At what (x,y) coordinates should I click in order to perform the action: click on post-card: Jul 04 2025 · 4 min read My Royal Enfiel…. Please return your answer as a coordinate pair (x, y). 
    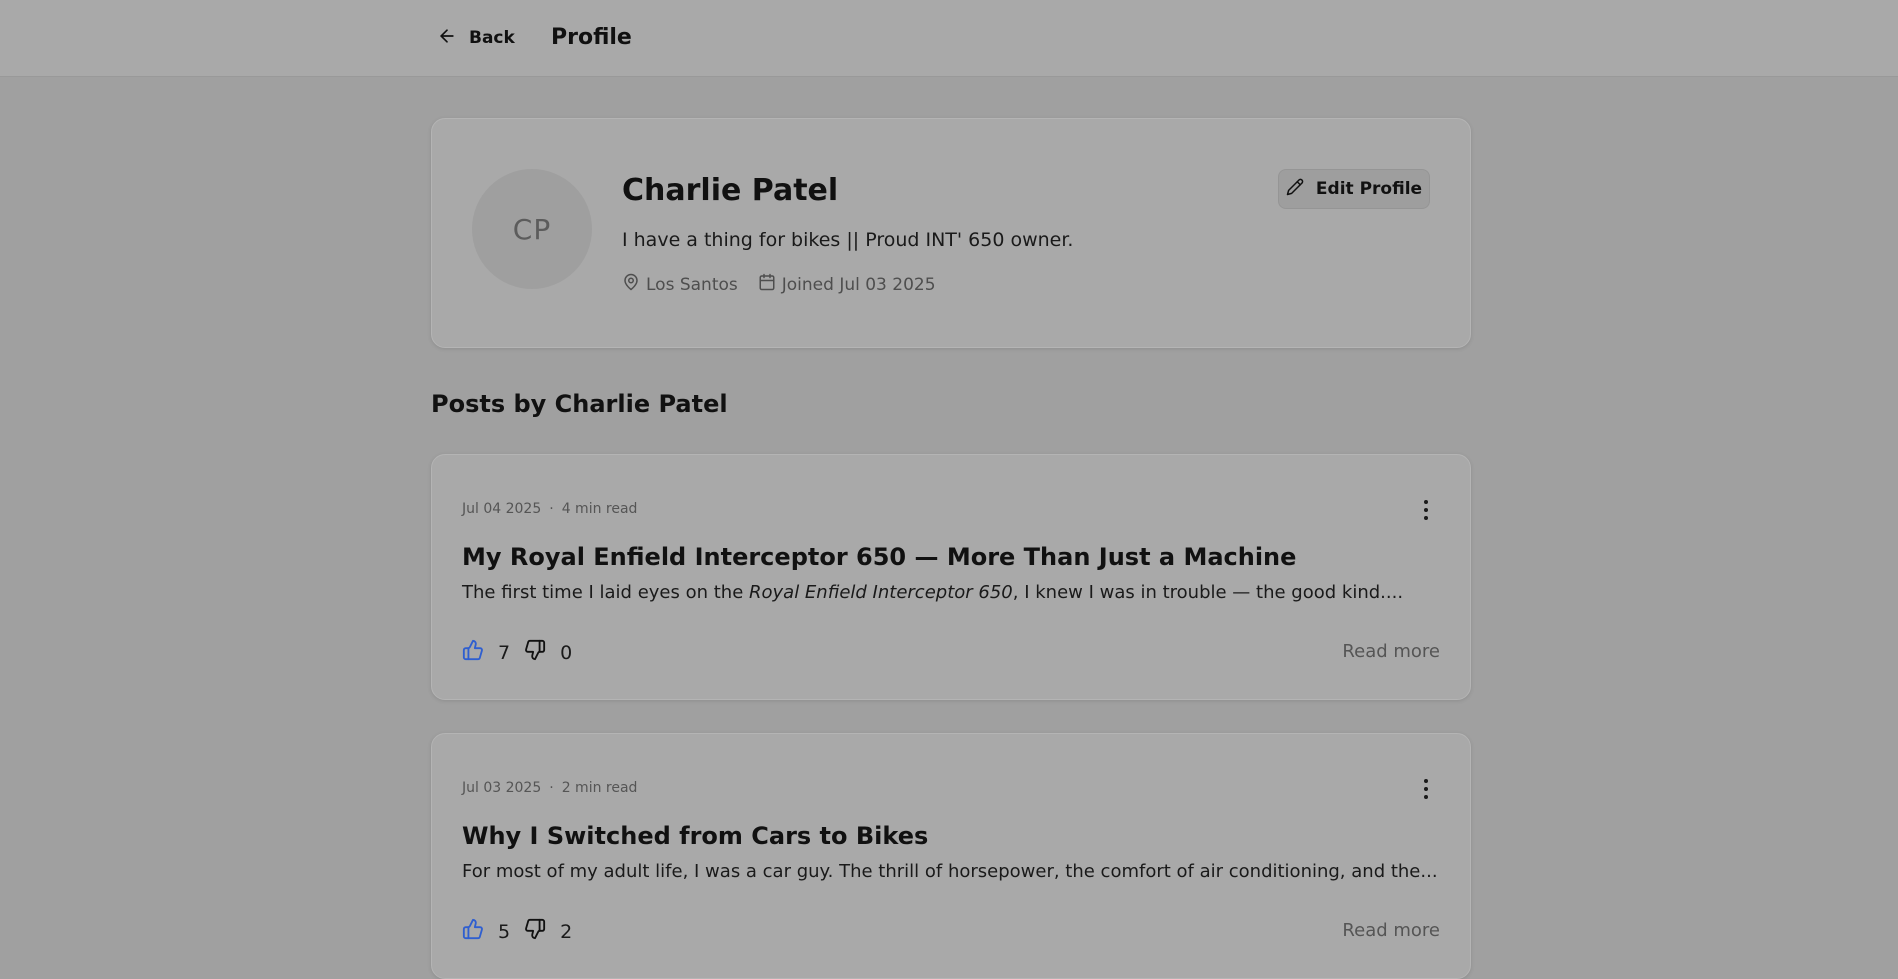
    Looking at the image, I should click on (951, 577).